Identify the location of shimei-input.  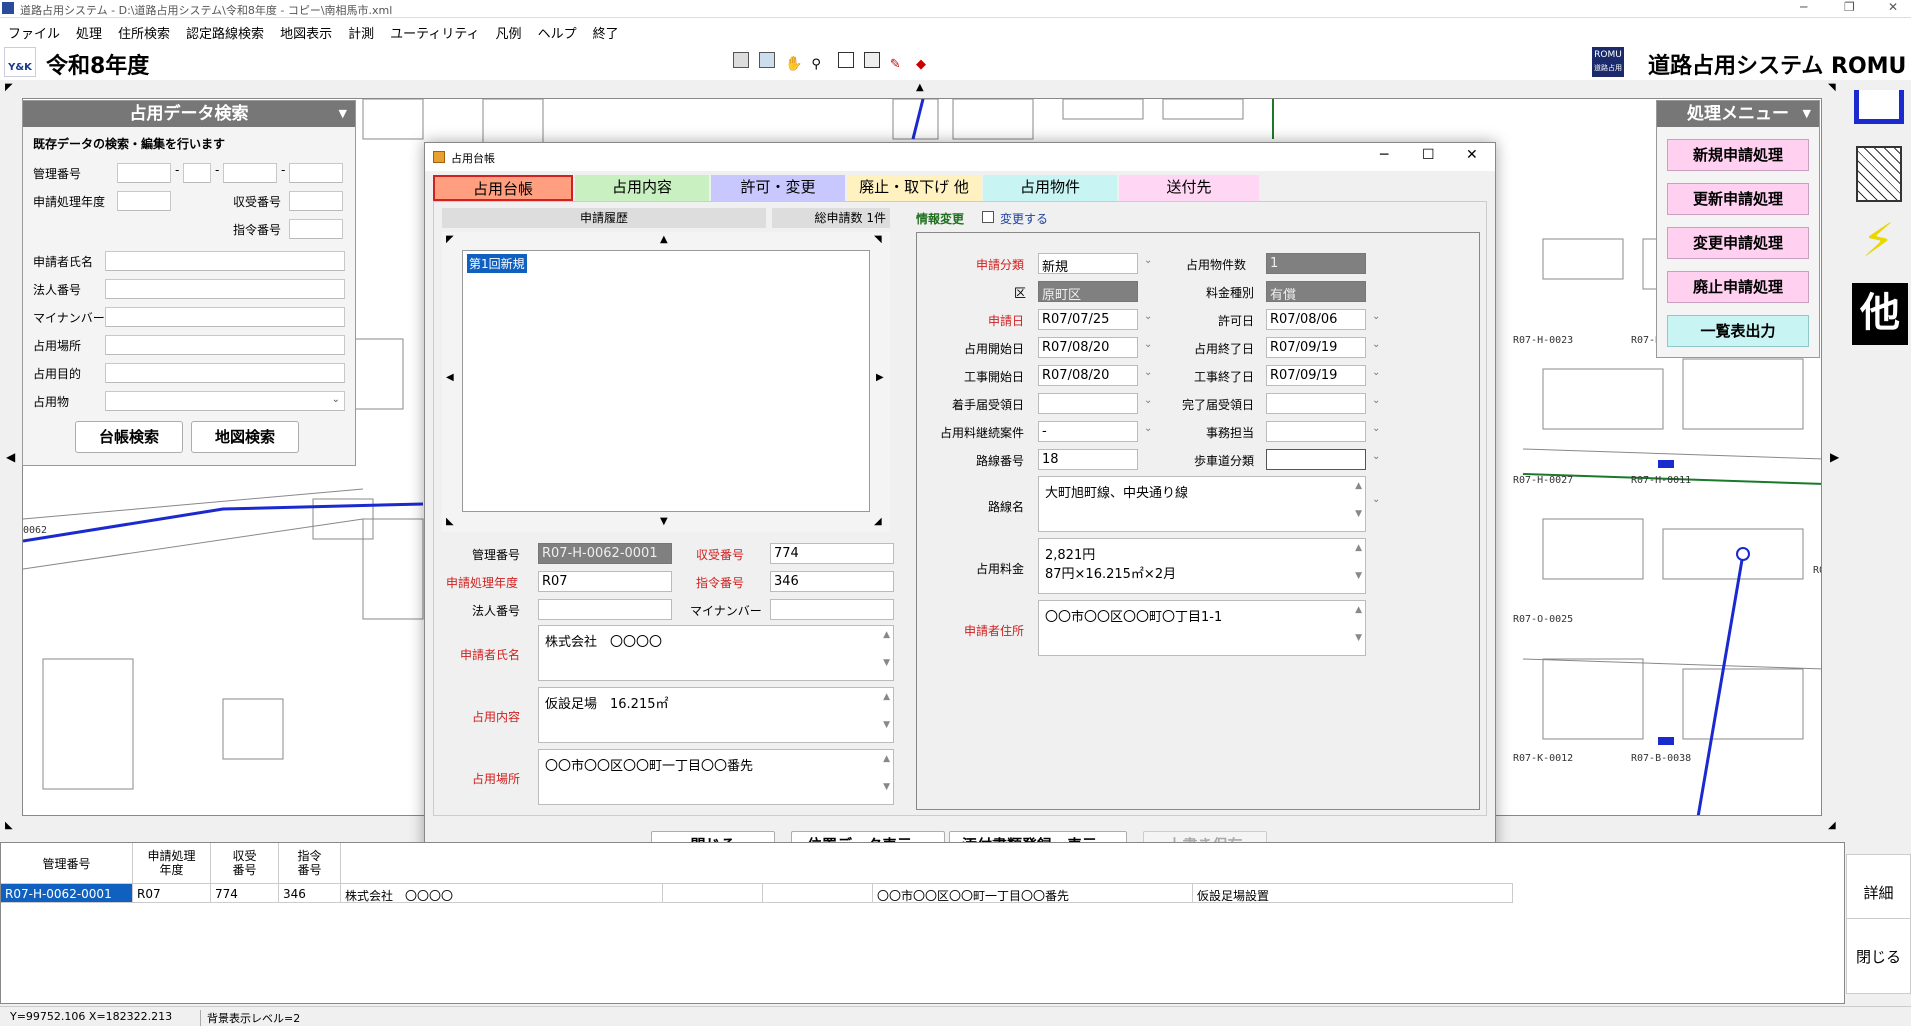
(225, 261).